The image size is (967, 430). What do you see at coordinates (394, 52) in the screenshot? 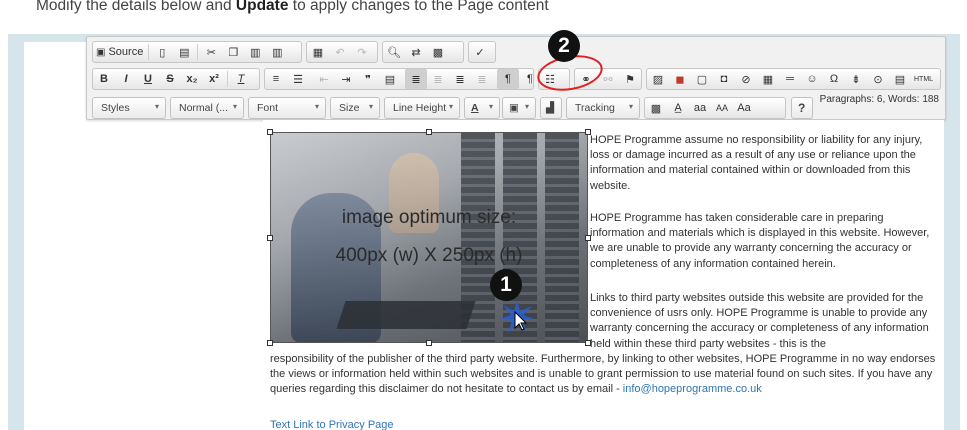
I see `find-icon: 🔍︎` at bounding box center [394, 52].